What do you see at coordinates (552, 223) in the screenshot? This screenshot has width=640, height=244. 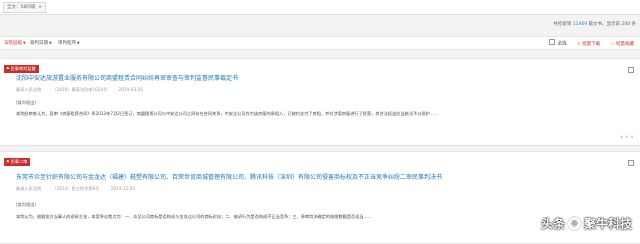 I see `watermark-prefix: 头条` at bounding box center [552, 223].